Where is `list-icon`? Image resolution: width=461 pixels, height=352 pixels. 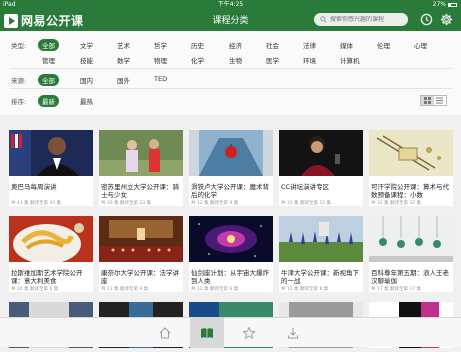
list-icon is located at coordinates (440, 100).